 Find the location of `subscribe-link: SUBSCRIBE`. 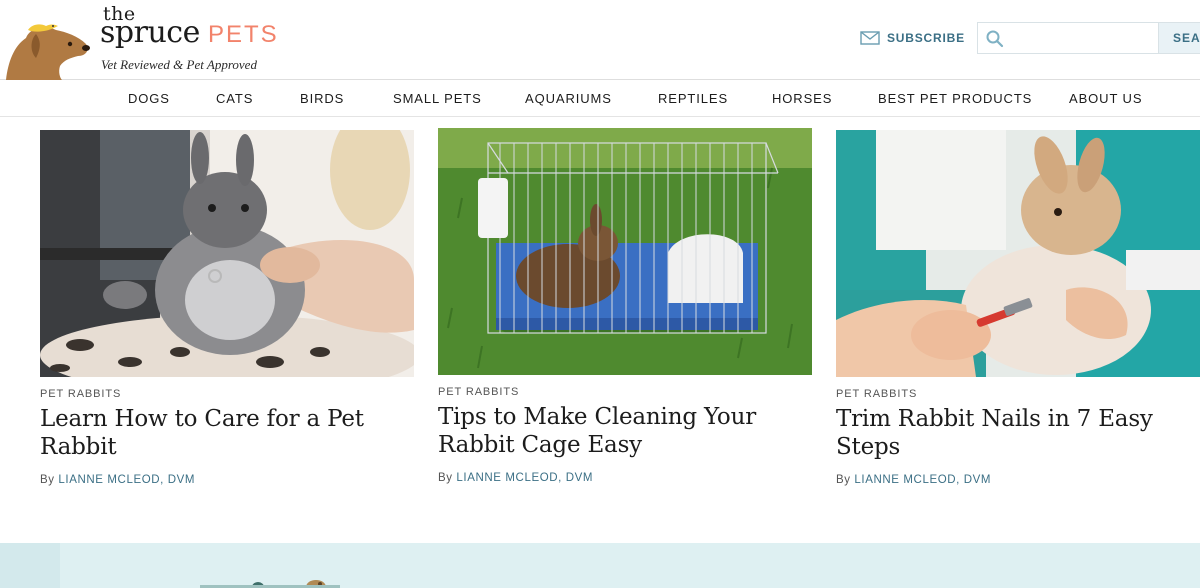

subscribe-link: SUBSCRIBE is located at coordinates (912, 38).